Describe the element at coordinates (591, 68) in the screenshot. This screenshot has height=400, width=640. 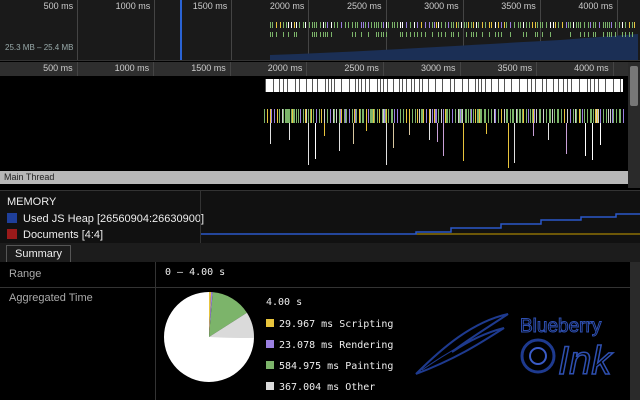
I see `ruler-tick-label: 4000 ms` at that location.